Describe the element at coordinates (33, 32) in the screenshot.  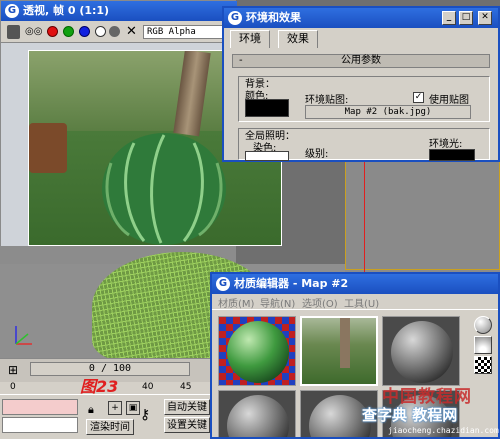
I see `copy-icon: ◎◎` at that location.